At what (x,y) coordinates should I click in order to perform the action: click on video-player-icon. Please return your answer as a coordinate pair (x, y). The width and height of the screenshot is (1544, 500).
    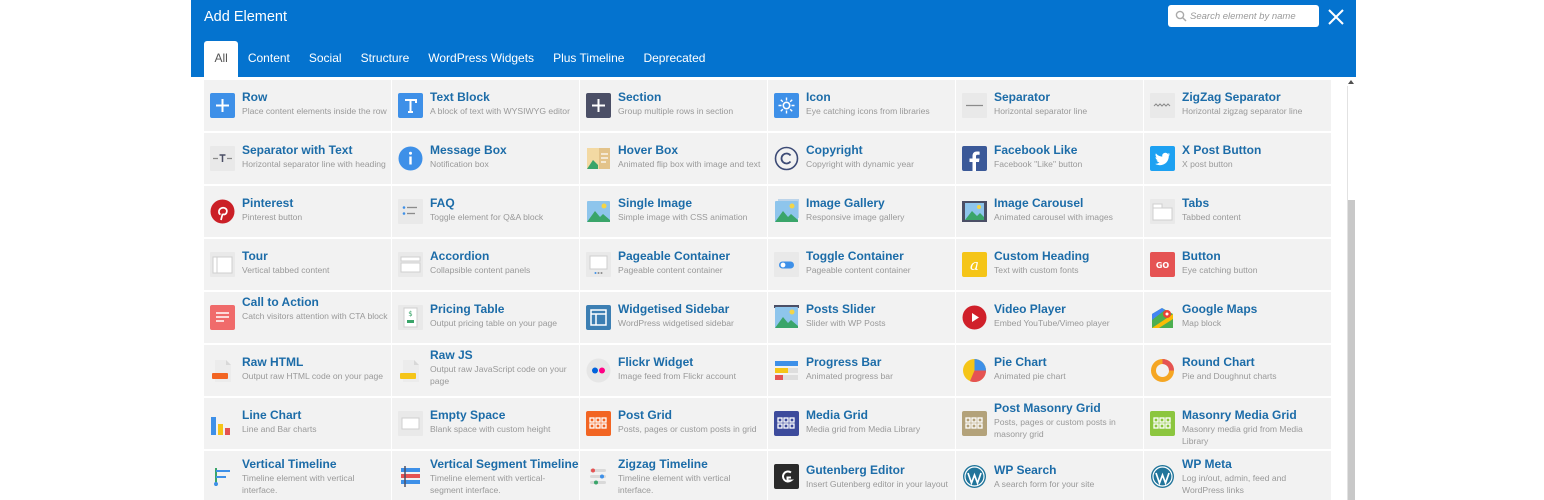
    Looking at the image, I should click on (974, 317).